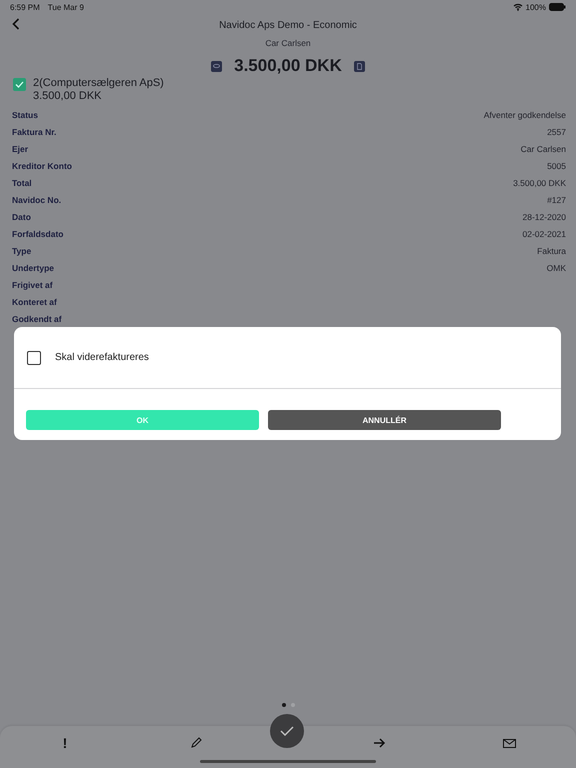  What do you see at coordinates (22, 183) in the screenshot?
I see `detail-label: Total` at bounding box center [22, 183].